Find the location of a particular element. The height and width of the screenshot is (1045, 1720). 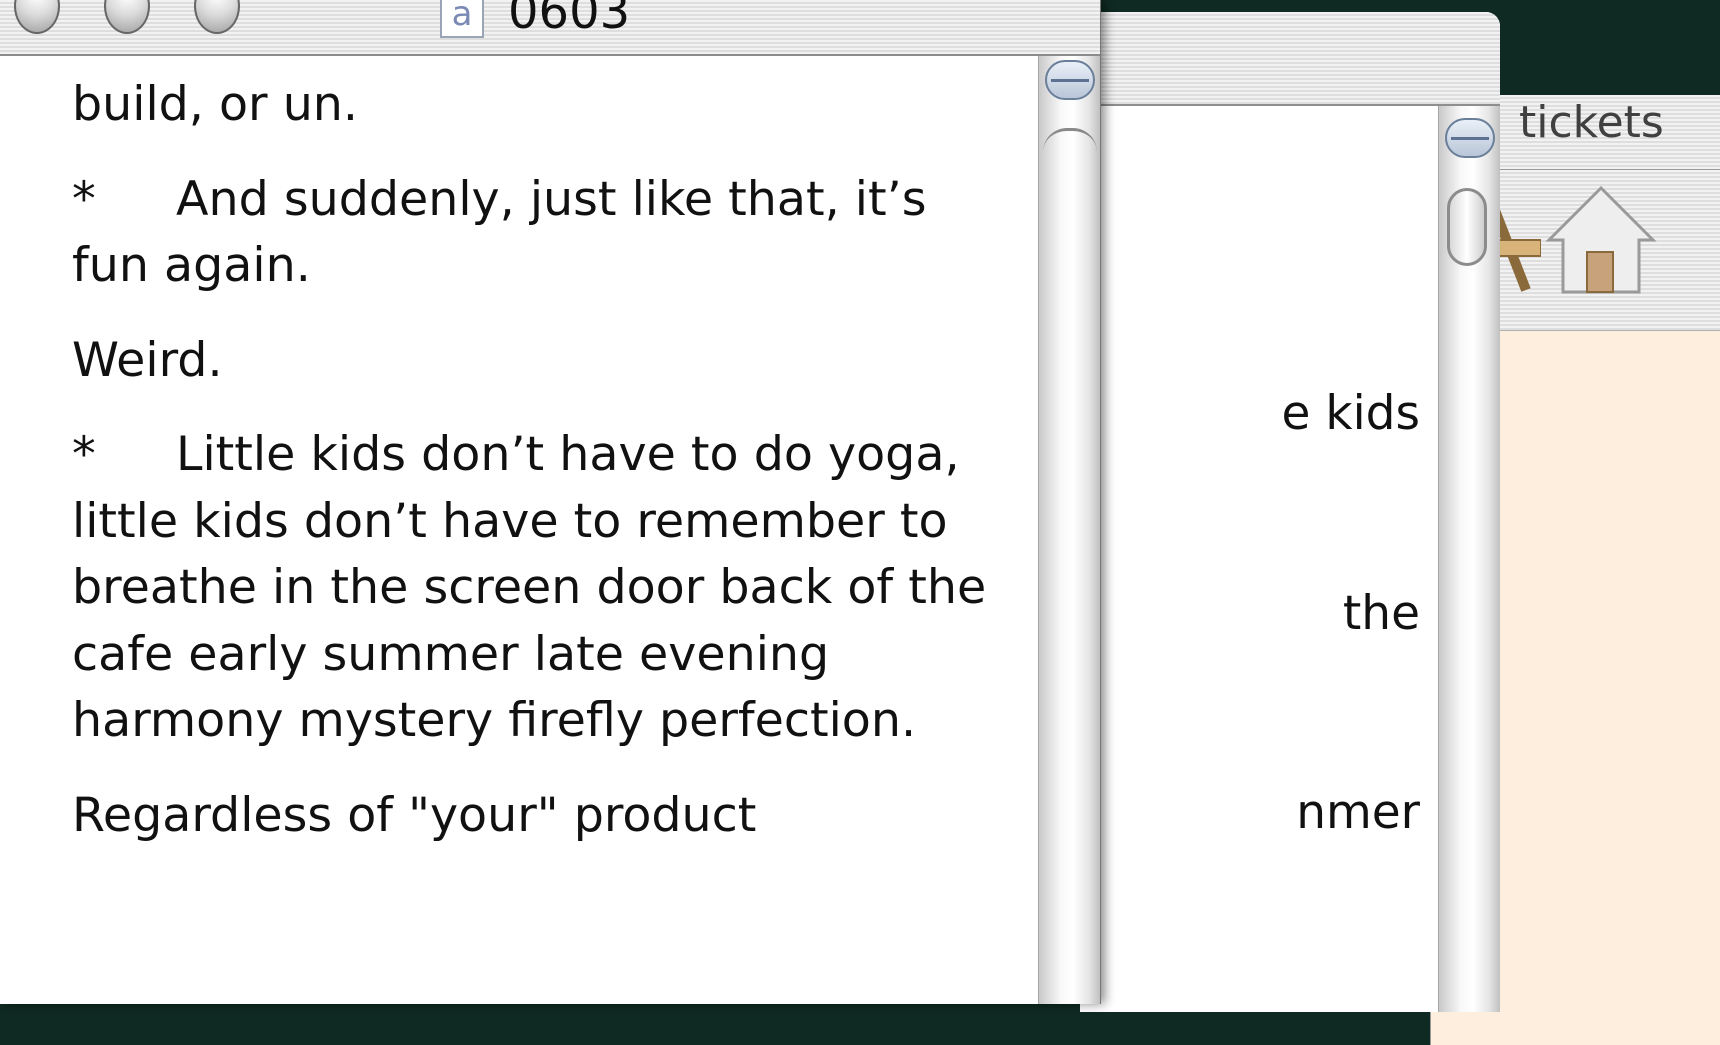

minimize-button is located at coordinates (127, 17).